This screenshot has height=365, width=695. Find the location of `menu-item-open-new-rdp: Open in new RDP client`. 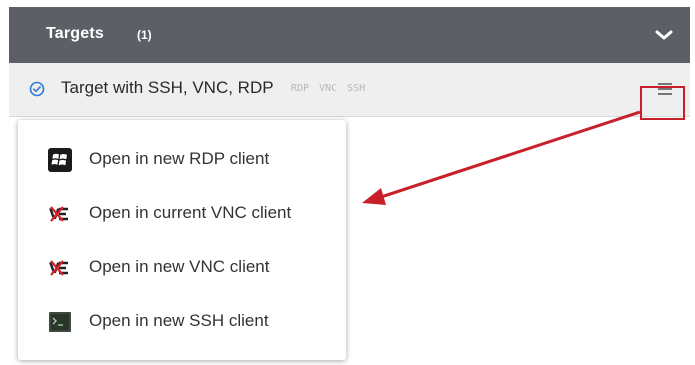

menu-item-open-new-rdp: Open in new RDP client is located at coordinates (182, 160).